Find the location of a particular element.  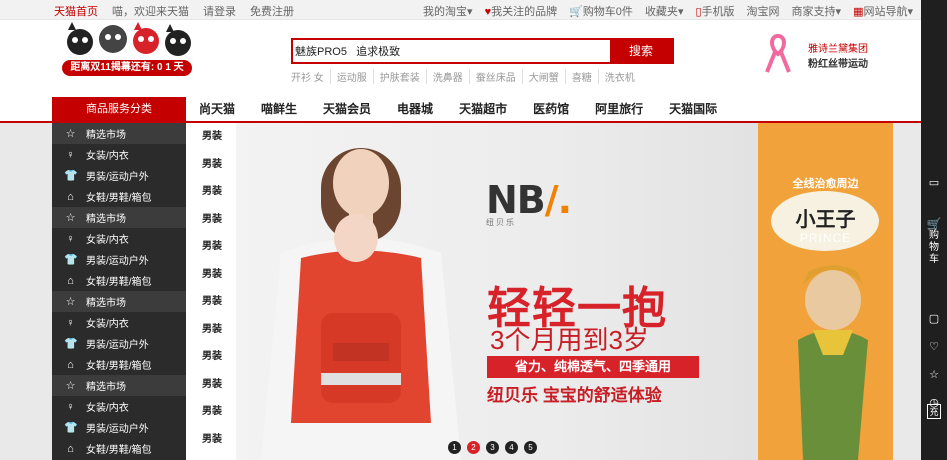

user-icon: ▭ is located at coordinates (934, 182).